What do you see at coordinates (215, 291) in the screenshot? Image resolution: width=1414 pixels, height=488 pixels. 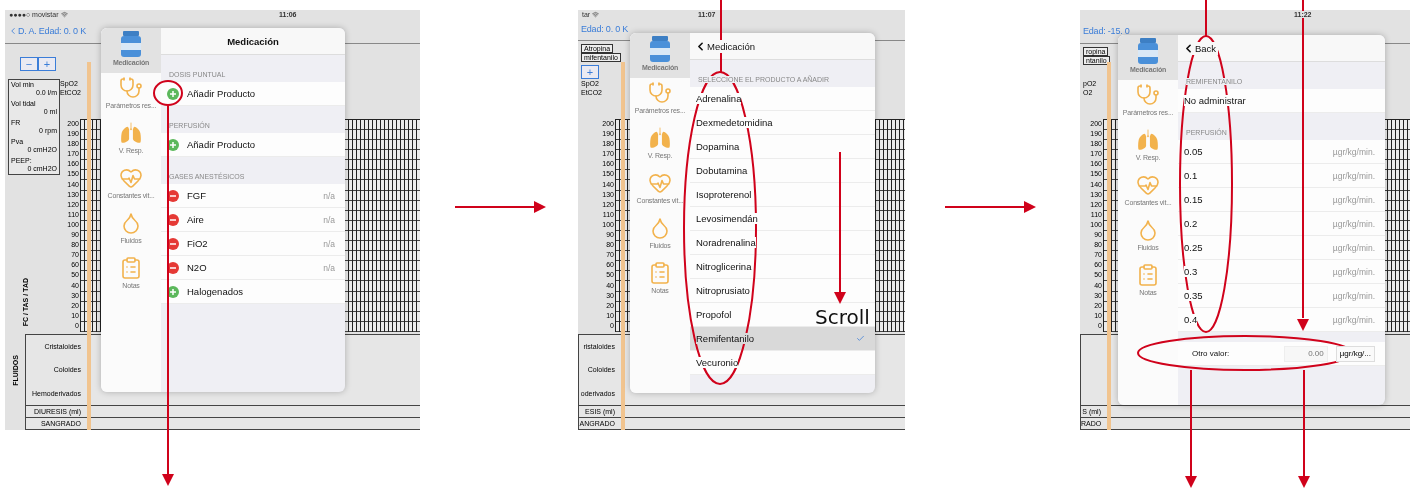 I see `row-label: Halogenados` at bounding box center [215, 291].